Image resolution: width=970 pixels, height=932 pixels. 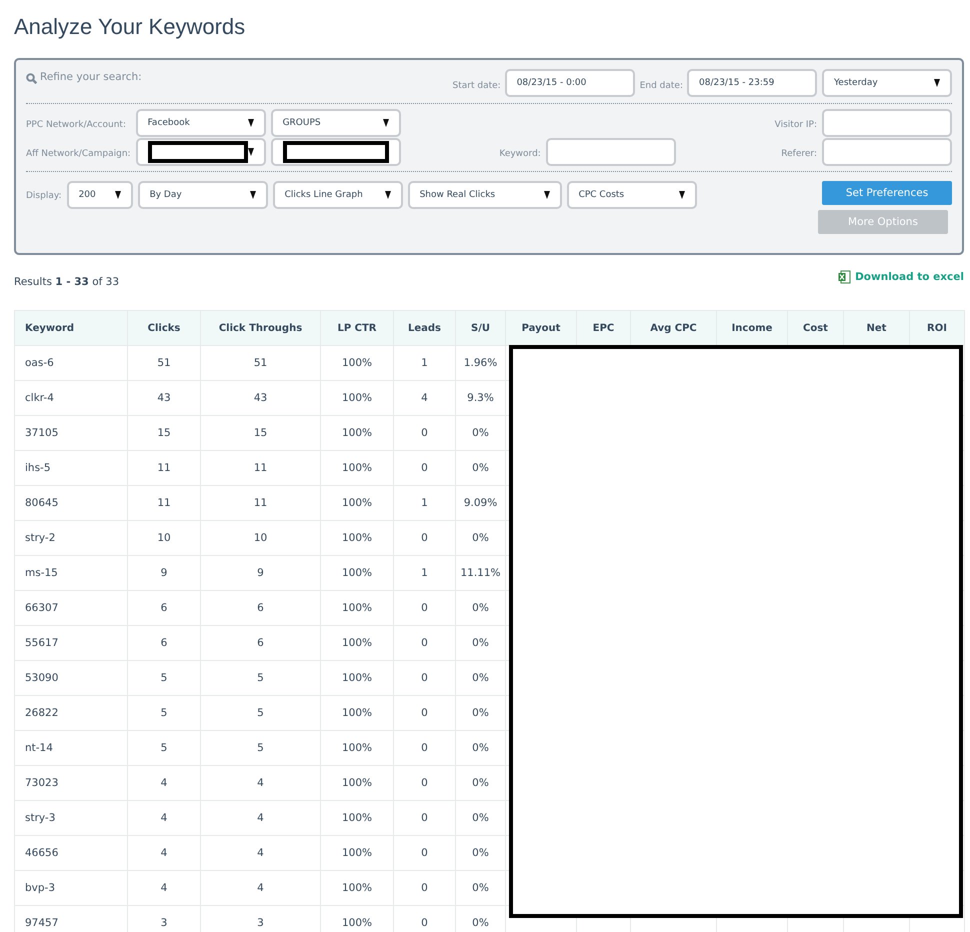 What do you see at coordinates (845, 277) in the screenshot?
I see `spreadsheet-icon` at bounding box center [845, 277].